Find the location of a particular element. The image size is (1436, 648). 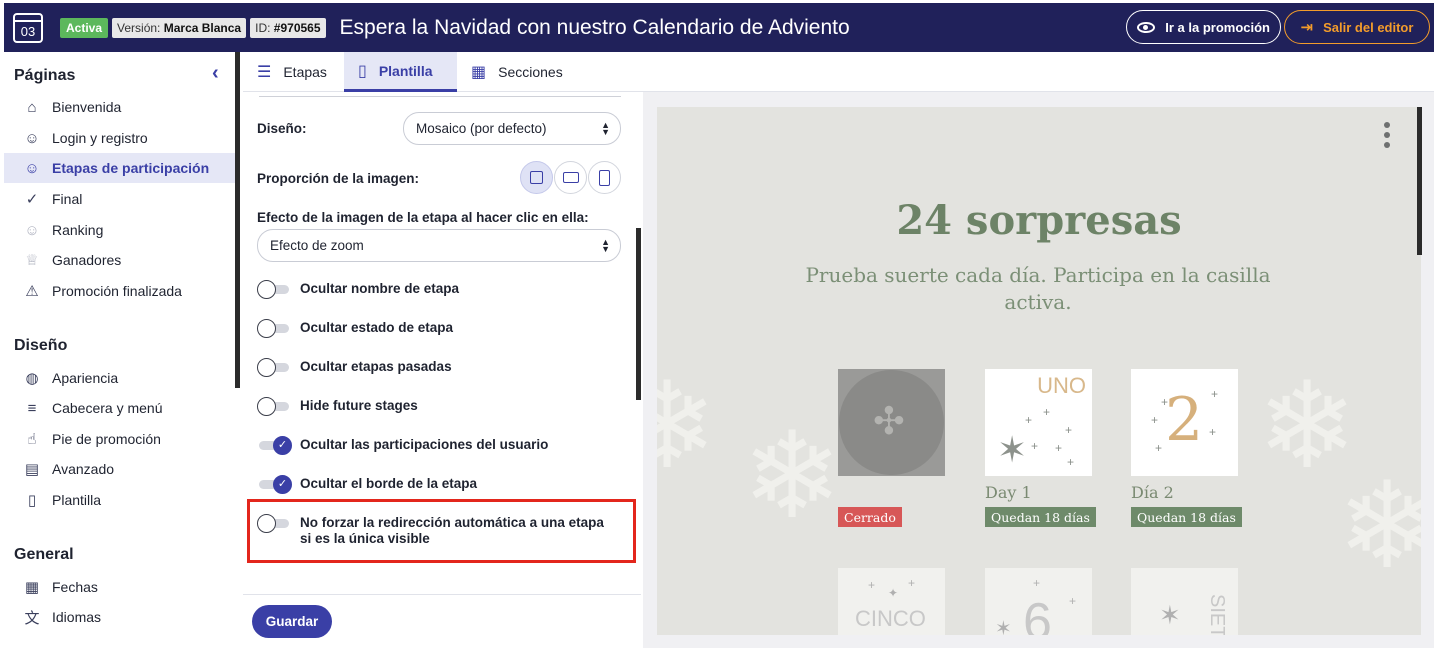

sidebar-item-final: ✓ Final is located at coordinates (119, 199).